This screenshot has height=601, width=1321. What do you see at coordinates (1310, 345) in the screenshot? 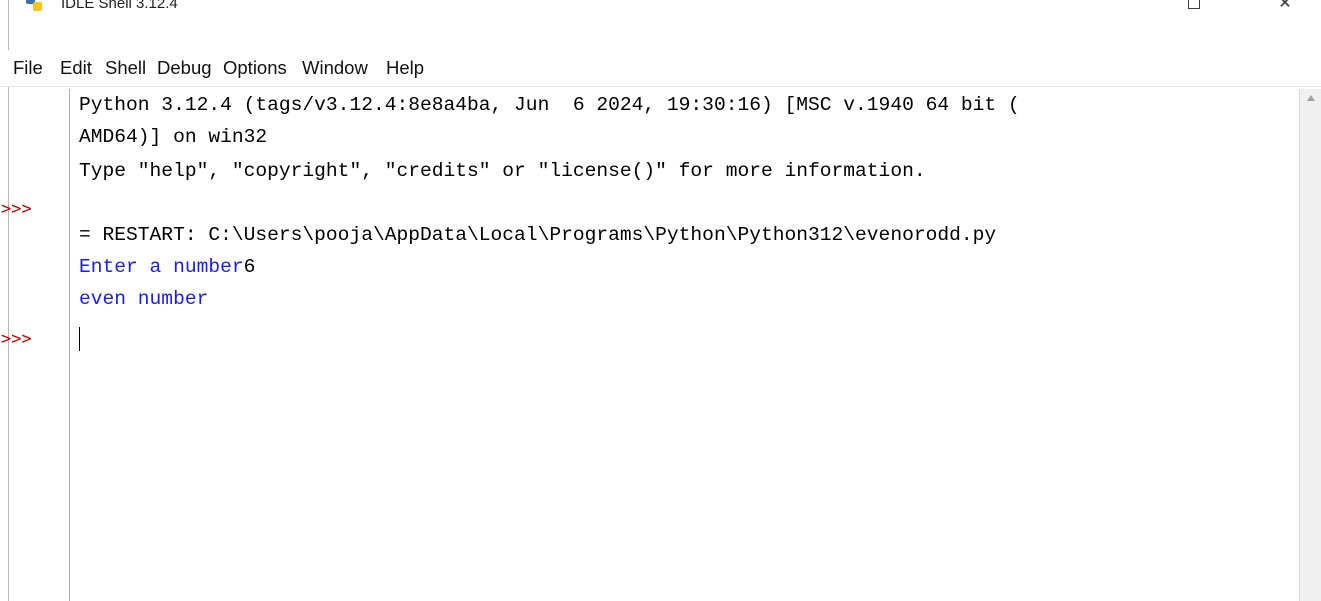
I see `vertical-scrollbar` at bounding box center [1310, 345].